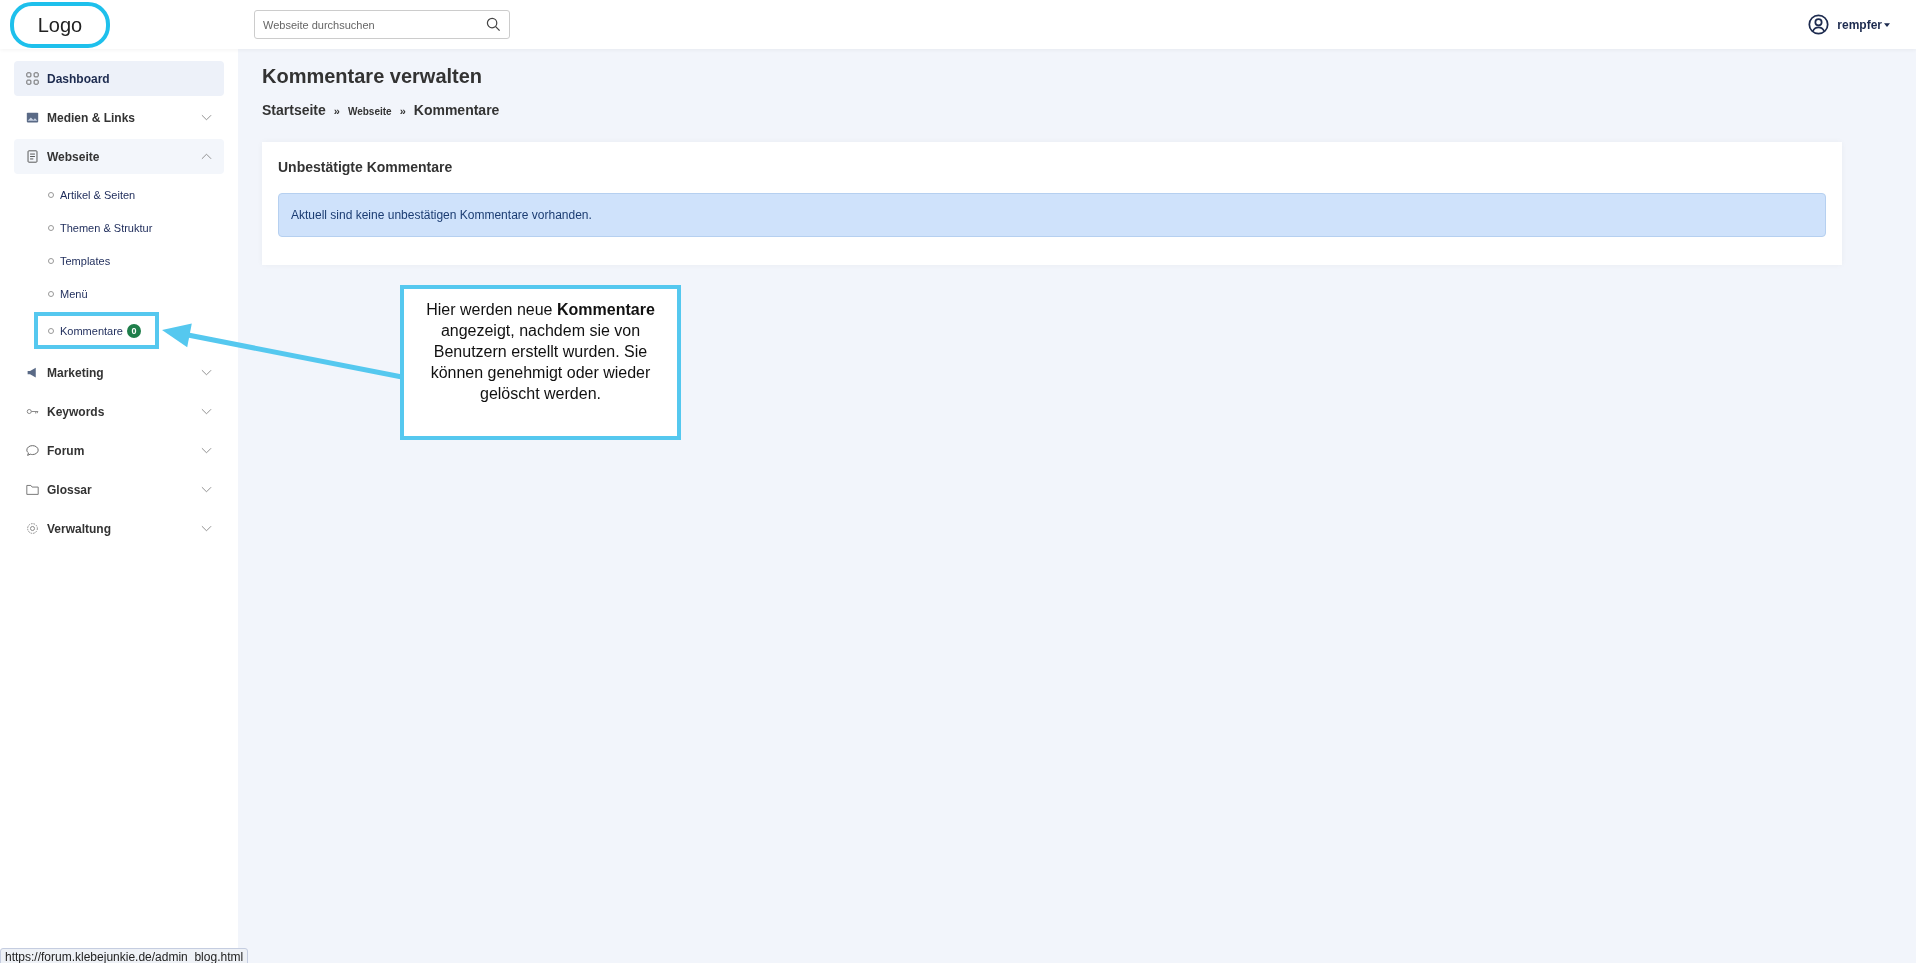 The height and width of the screenshot is (963, 1916). Describe the element at coordinates (78, 260) in the screenshot. I see `sidebar-subitem: Templates` at that location.